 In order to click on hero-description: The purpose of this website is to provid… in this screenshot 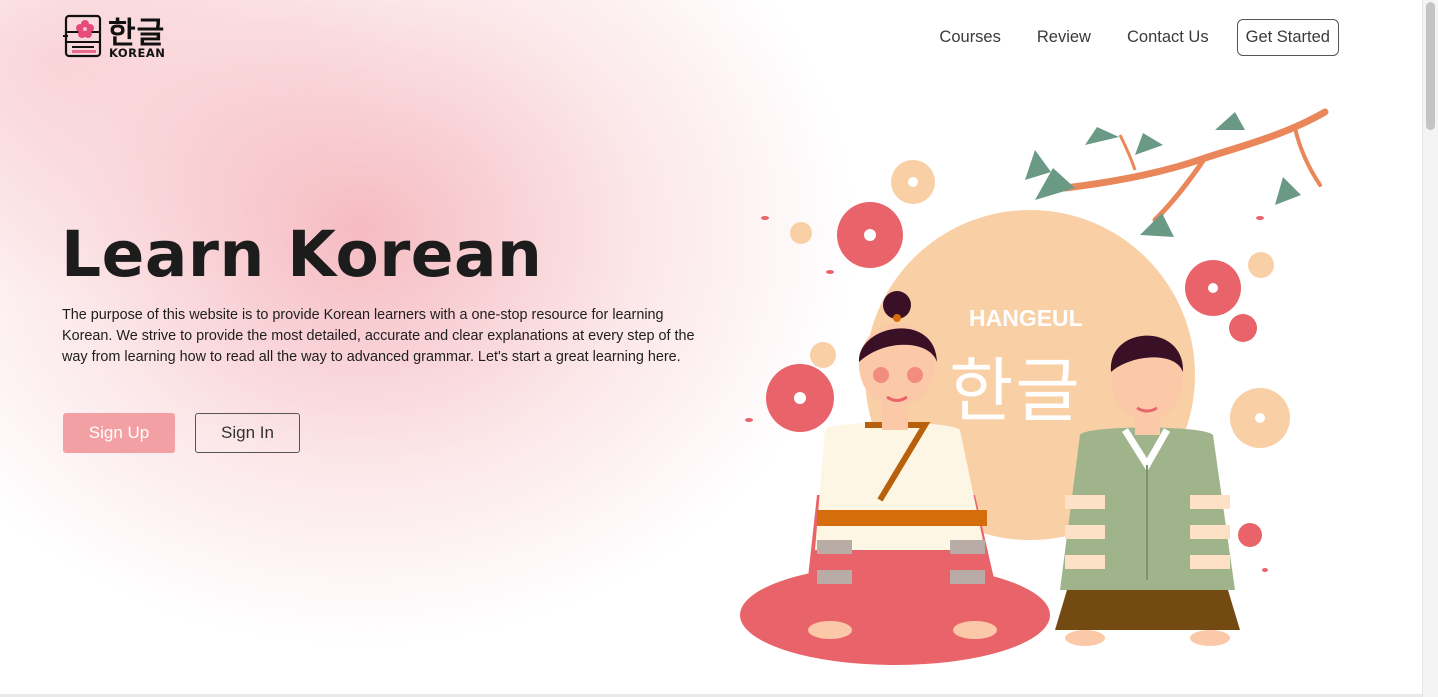, I will do `click(378, 336)`.